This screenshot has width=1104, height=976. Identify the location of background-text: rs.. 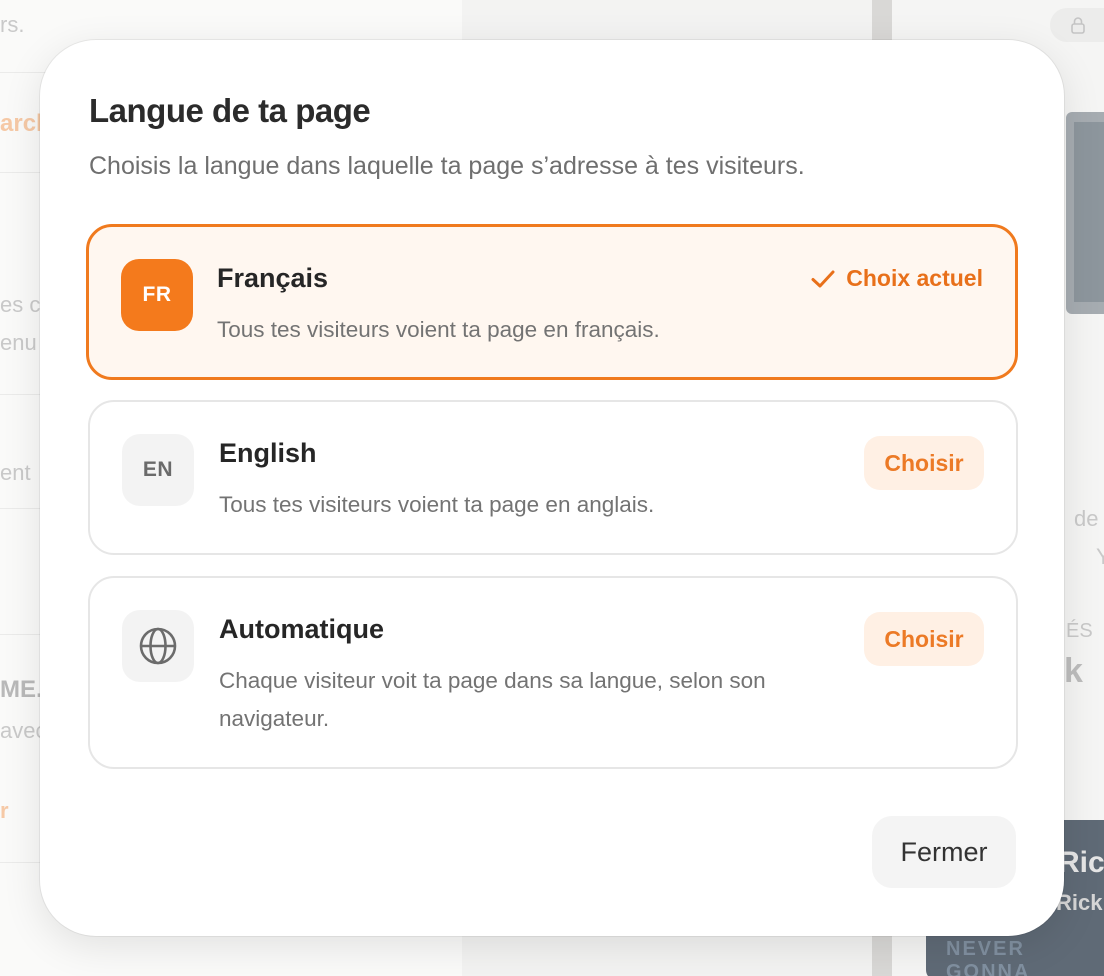
(12, 24).